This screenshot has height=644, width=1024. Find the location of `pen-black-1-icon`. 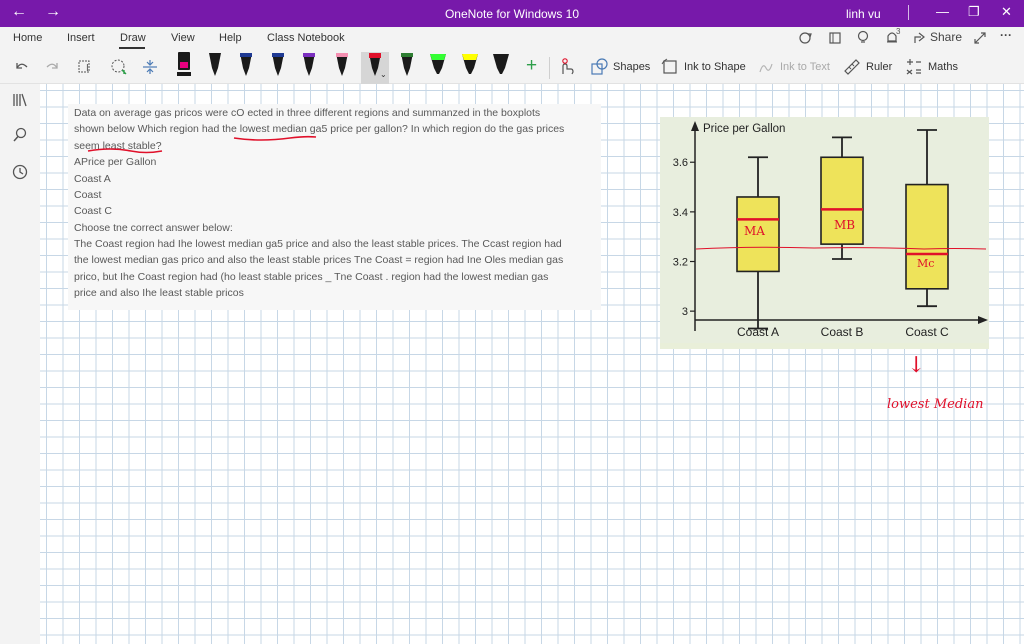

pen-black-1-icon is located at coordinates (215, 65).